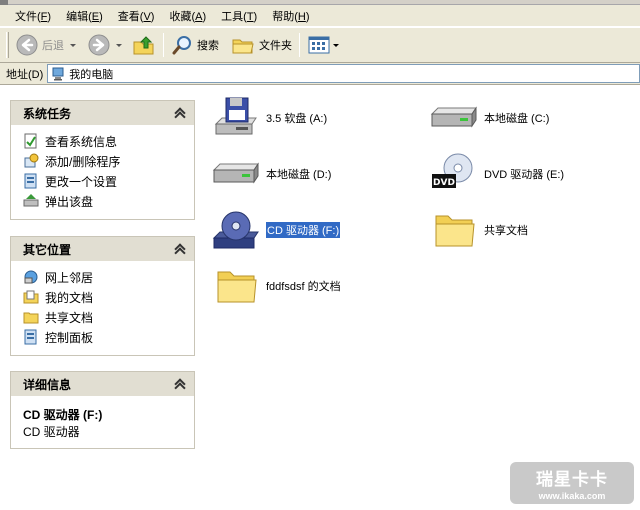 The width and height of the screenshot is (640, 510). Describe the element at coordinates (119, 45) in the screenshot. I see `forward-dropdown-icon` at that location.